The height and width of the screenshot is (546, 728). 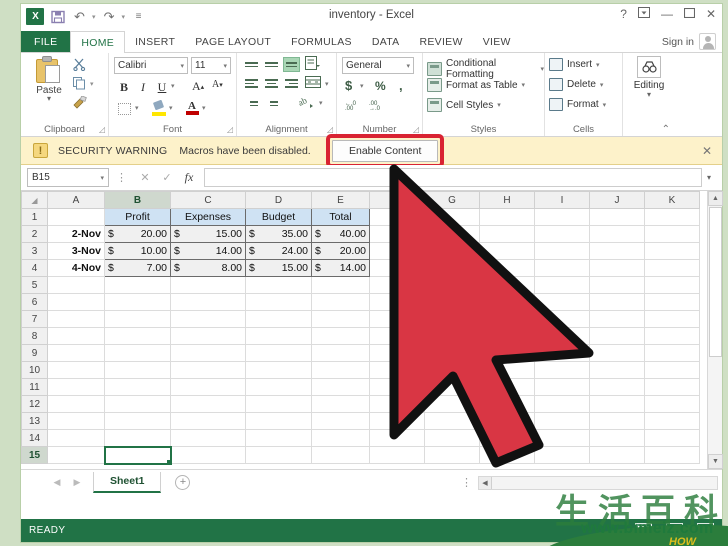 What do you see at coordinates (171, 108) in the screenshot?
I see `fill-color-caret-icon: ▾` at bounding box center [171, 108].